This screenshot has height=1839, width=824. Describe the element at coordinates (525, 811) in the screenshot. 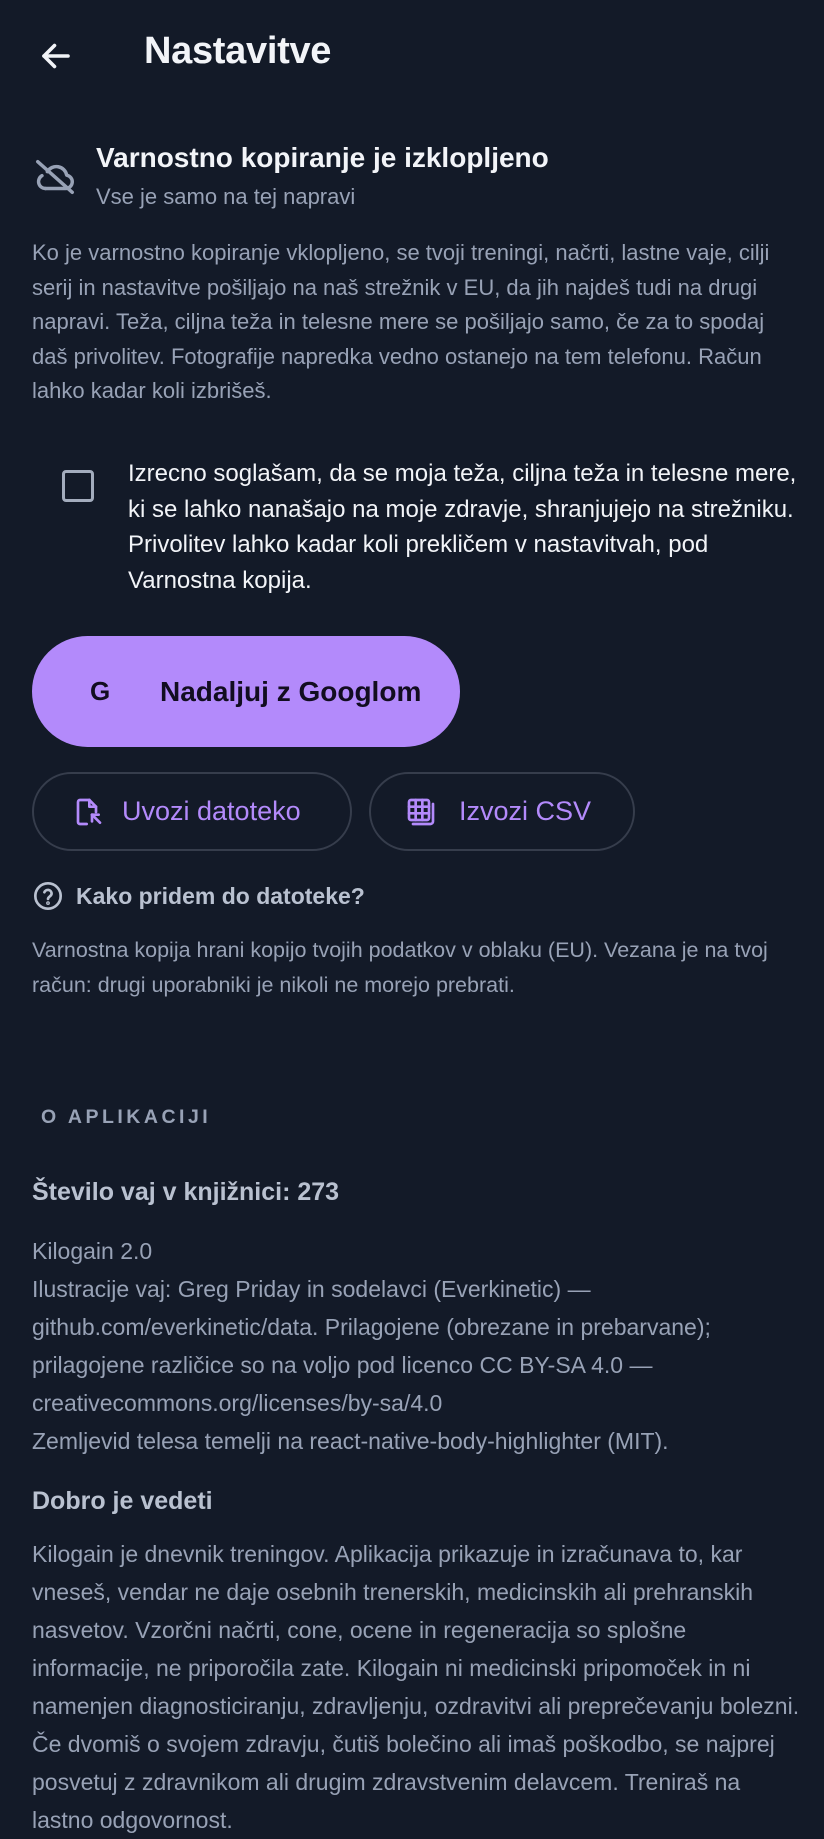

I see `export-button-label: Izvozi CSV` at that location.